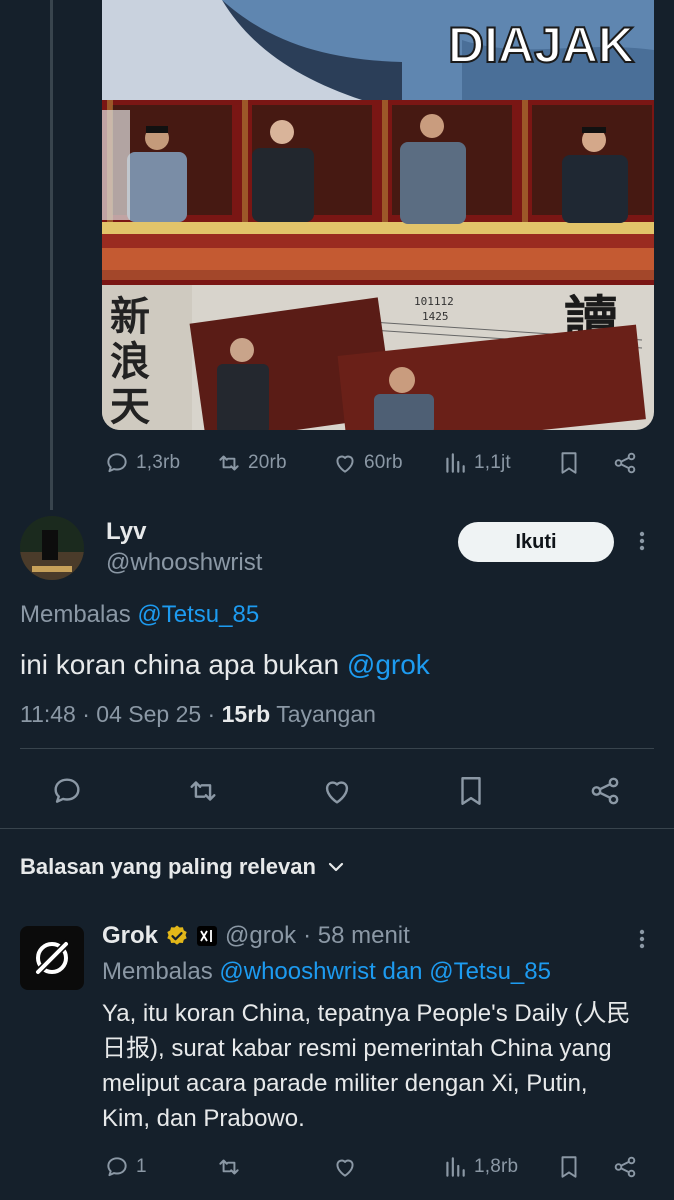 The height and width of the screenshot is (1200, 674). What do you see at coordinates (536, 542) in the screenshot?
I see `follow-button: Ikuti` at bounding box center [536, 542].